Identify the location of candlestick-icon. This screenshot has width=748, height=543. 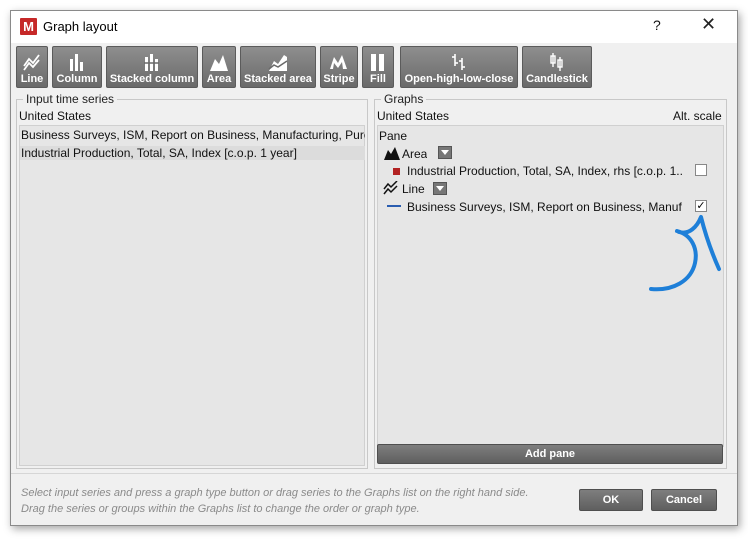
(556, 62).